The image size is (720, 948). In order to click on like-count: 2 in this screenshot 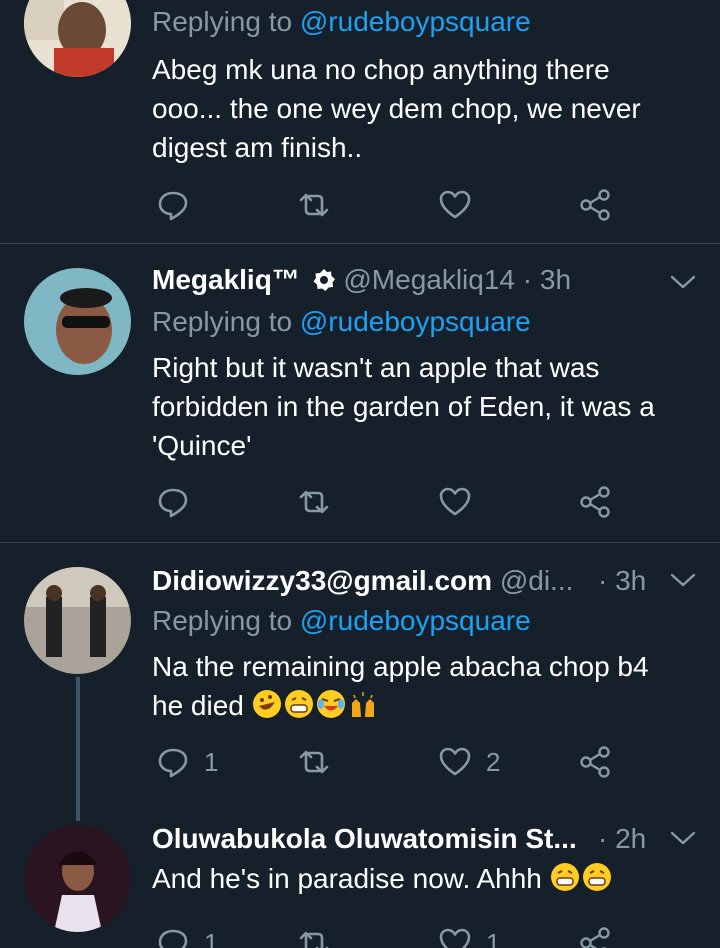, I will do `click(493, 761)`.